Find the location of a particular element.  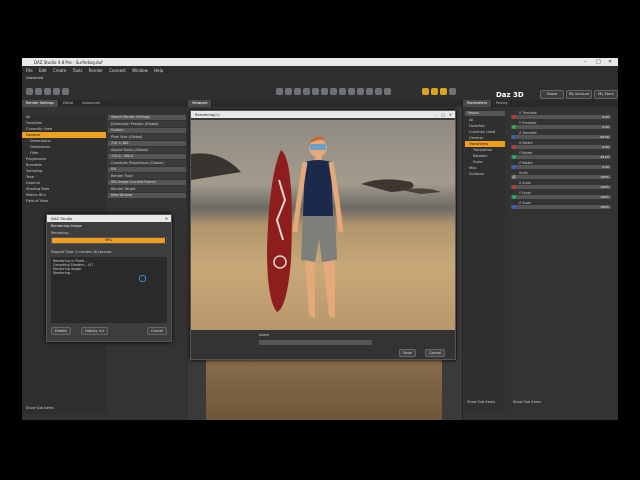

render-target-select: New Window is located at coordinates (147, 195).